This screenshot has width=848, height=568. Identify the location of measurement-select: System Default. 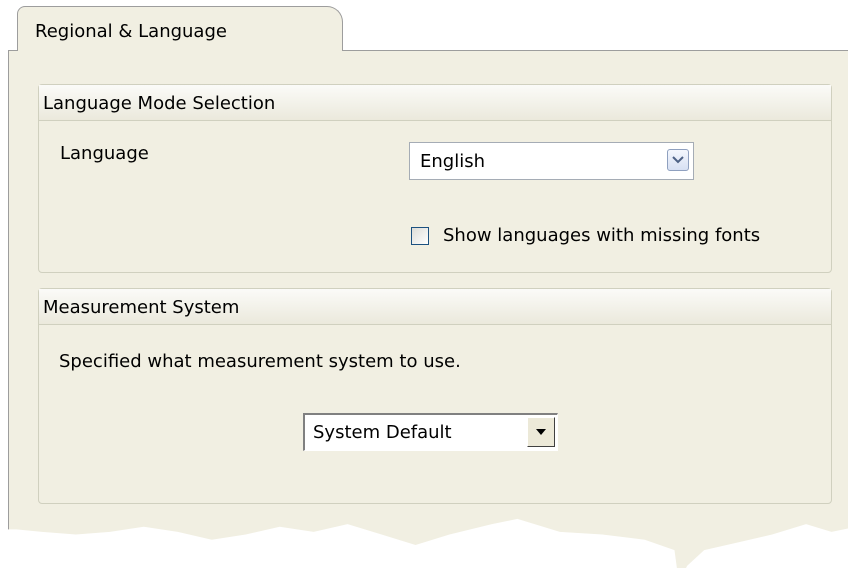
(430, 432).